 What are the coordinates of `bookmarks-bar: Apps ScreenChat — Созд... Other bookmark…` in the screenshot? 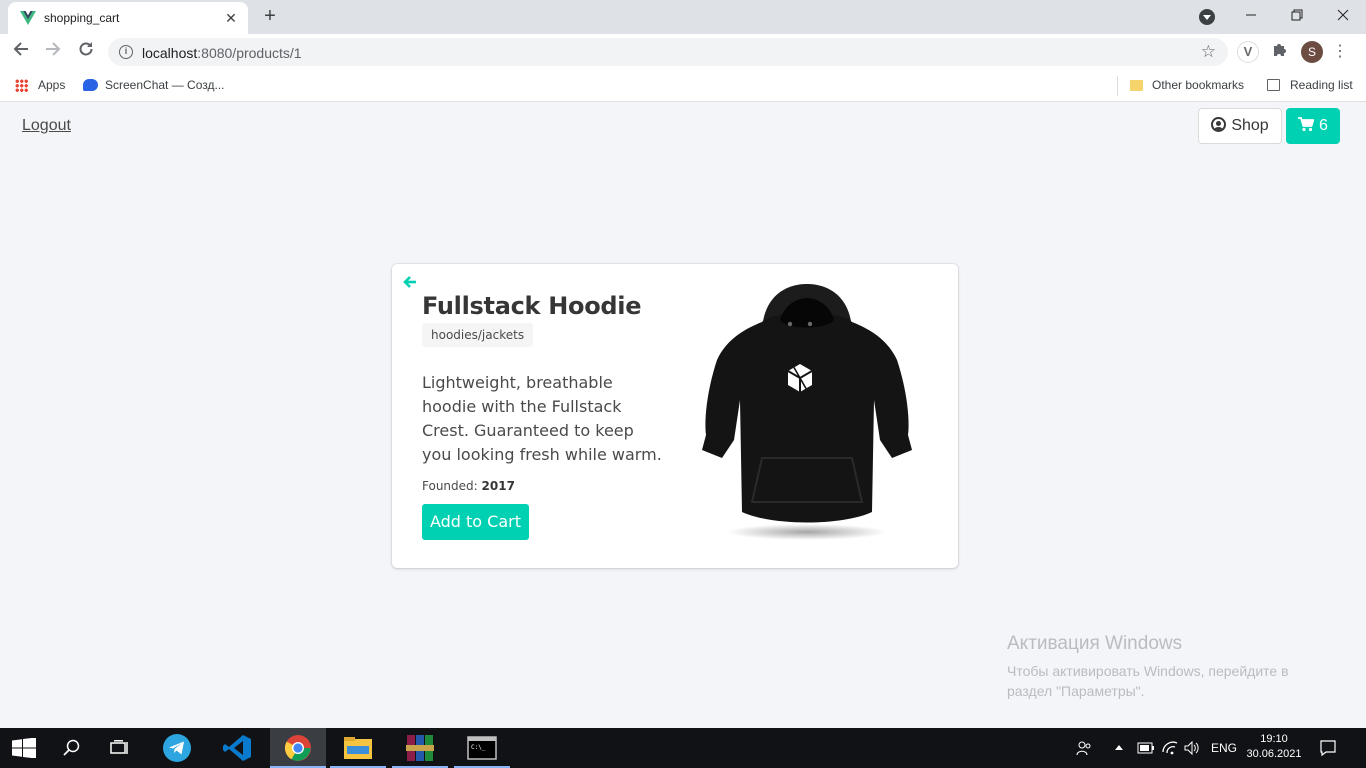 It's located at (683, 86).